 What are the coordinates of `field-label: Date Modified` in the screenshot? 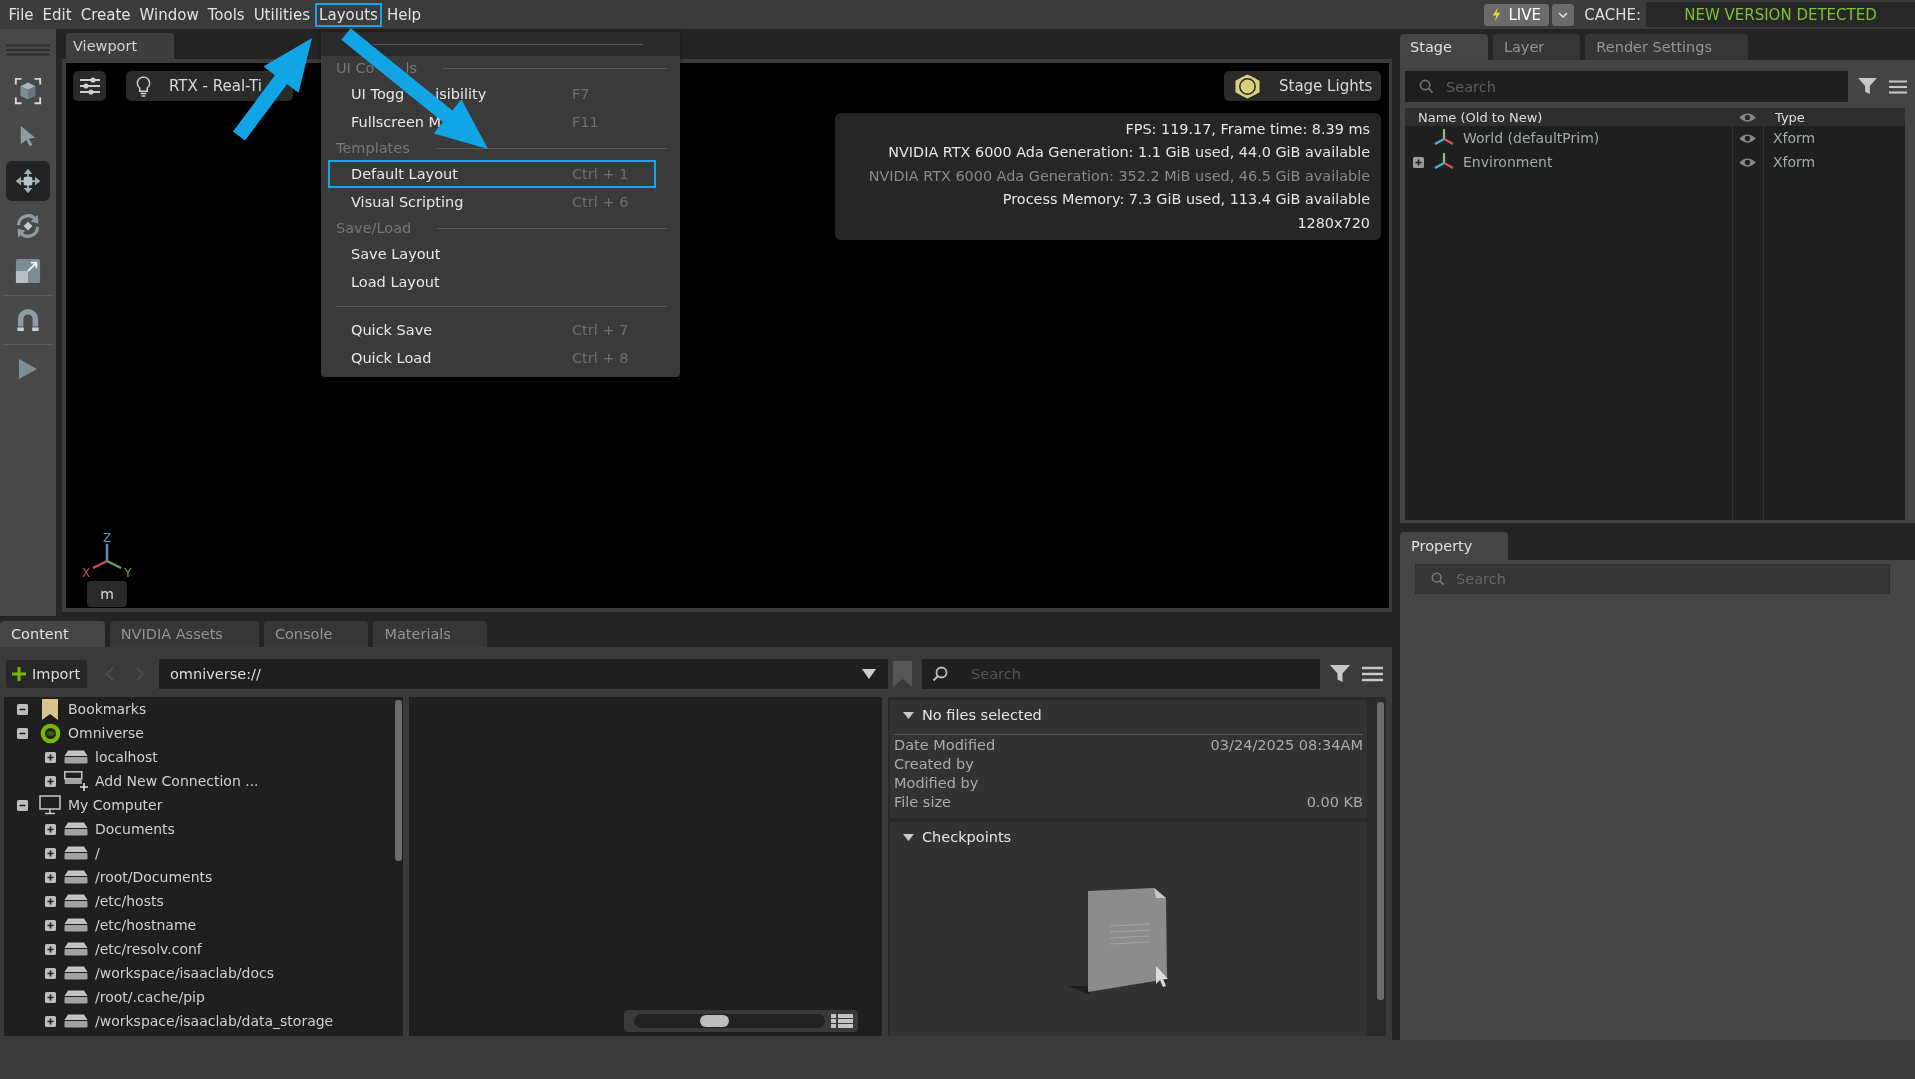 It's located at (945, 744).